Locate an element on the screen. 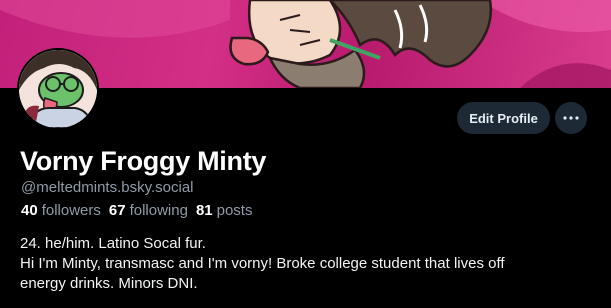 This screenshot has height=308, width=611. posts-label: posts is located at coordinates (234, 210).